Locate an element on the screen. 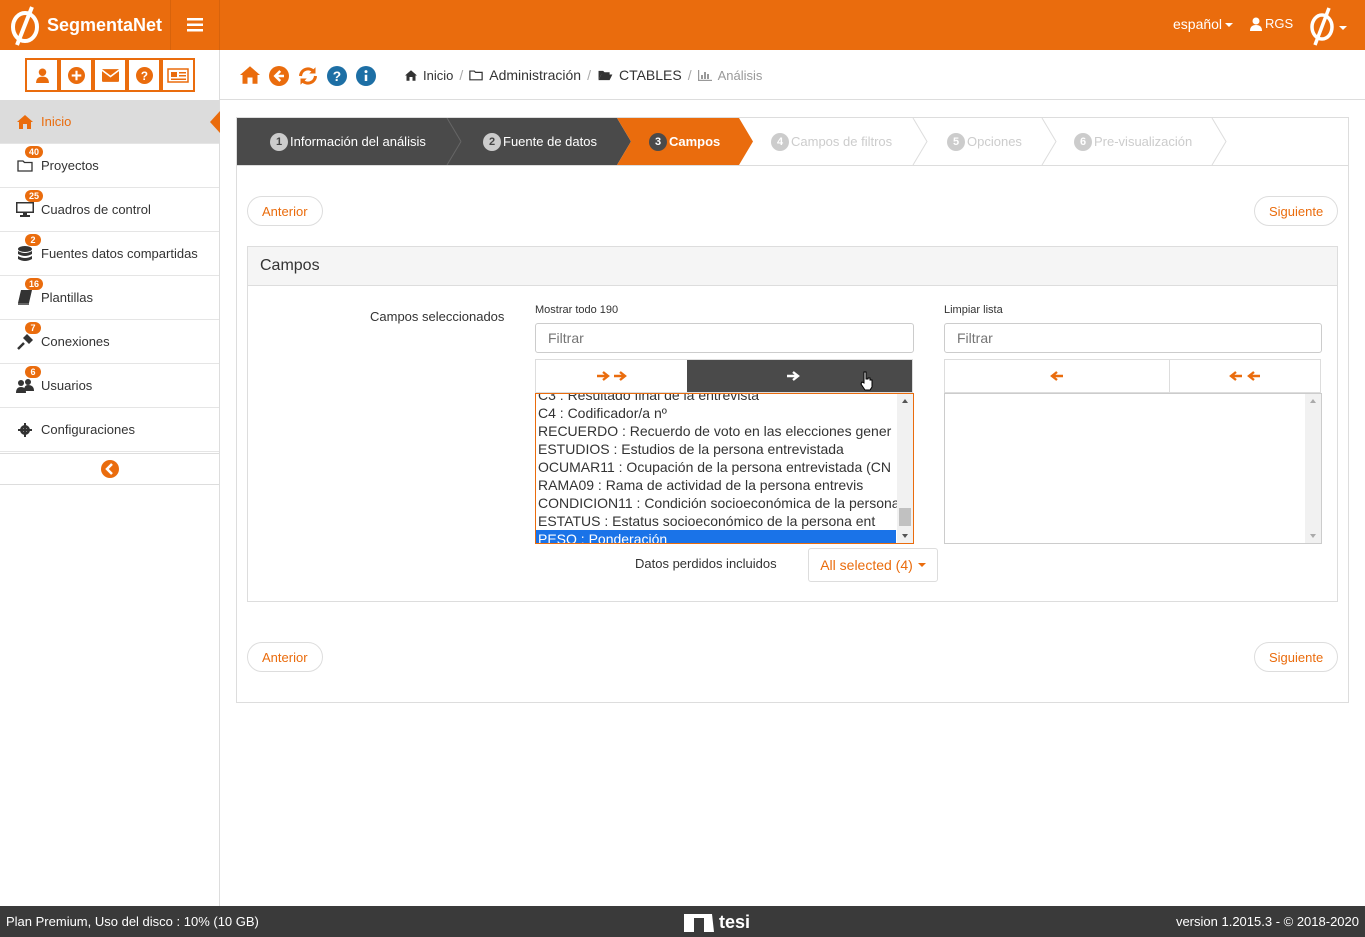 This screenshot has height=937, width=1365. wizard-step-3: 3 Campos is located at coordinates (684, 141).